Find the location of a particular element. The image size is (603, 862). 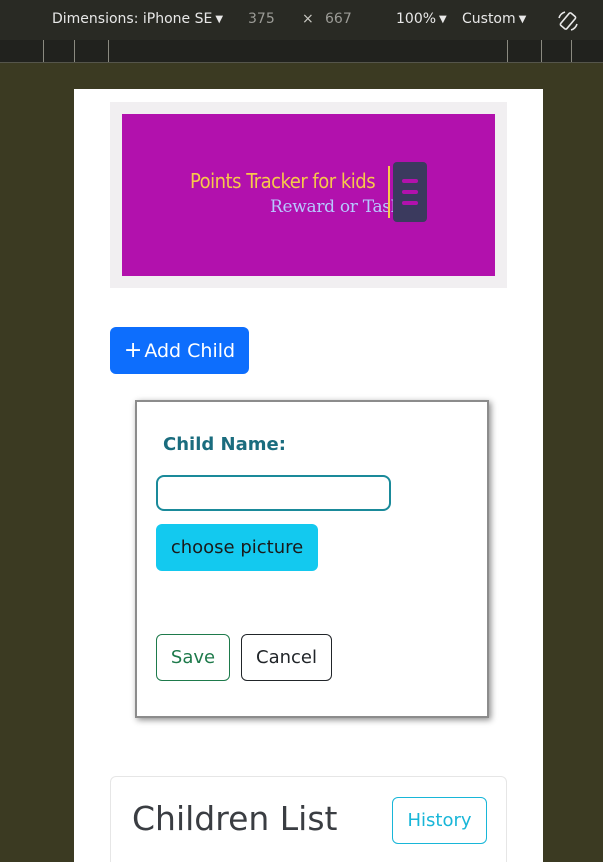

banner-frame: Points Tracker for kids Reward or Task is located at coordinates (308, 195).